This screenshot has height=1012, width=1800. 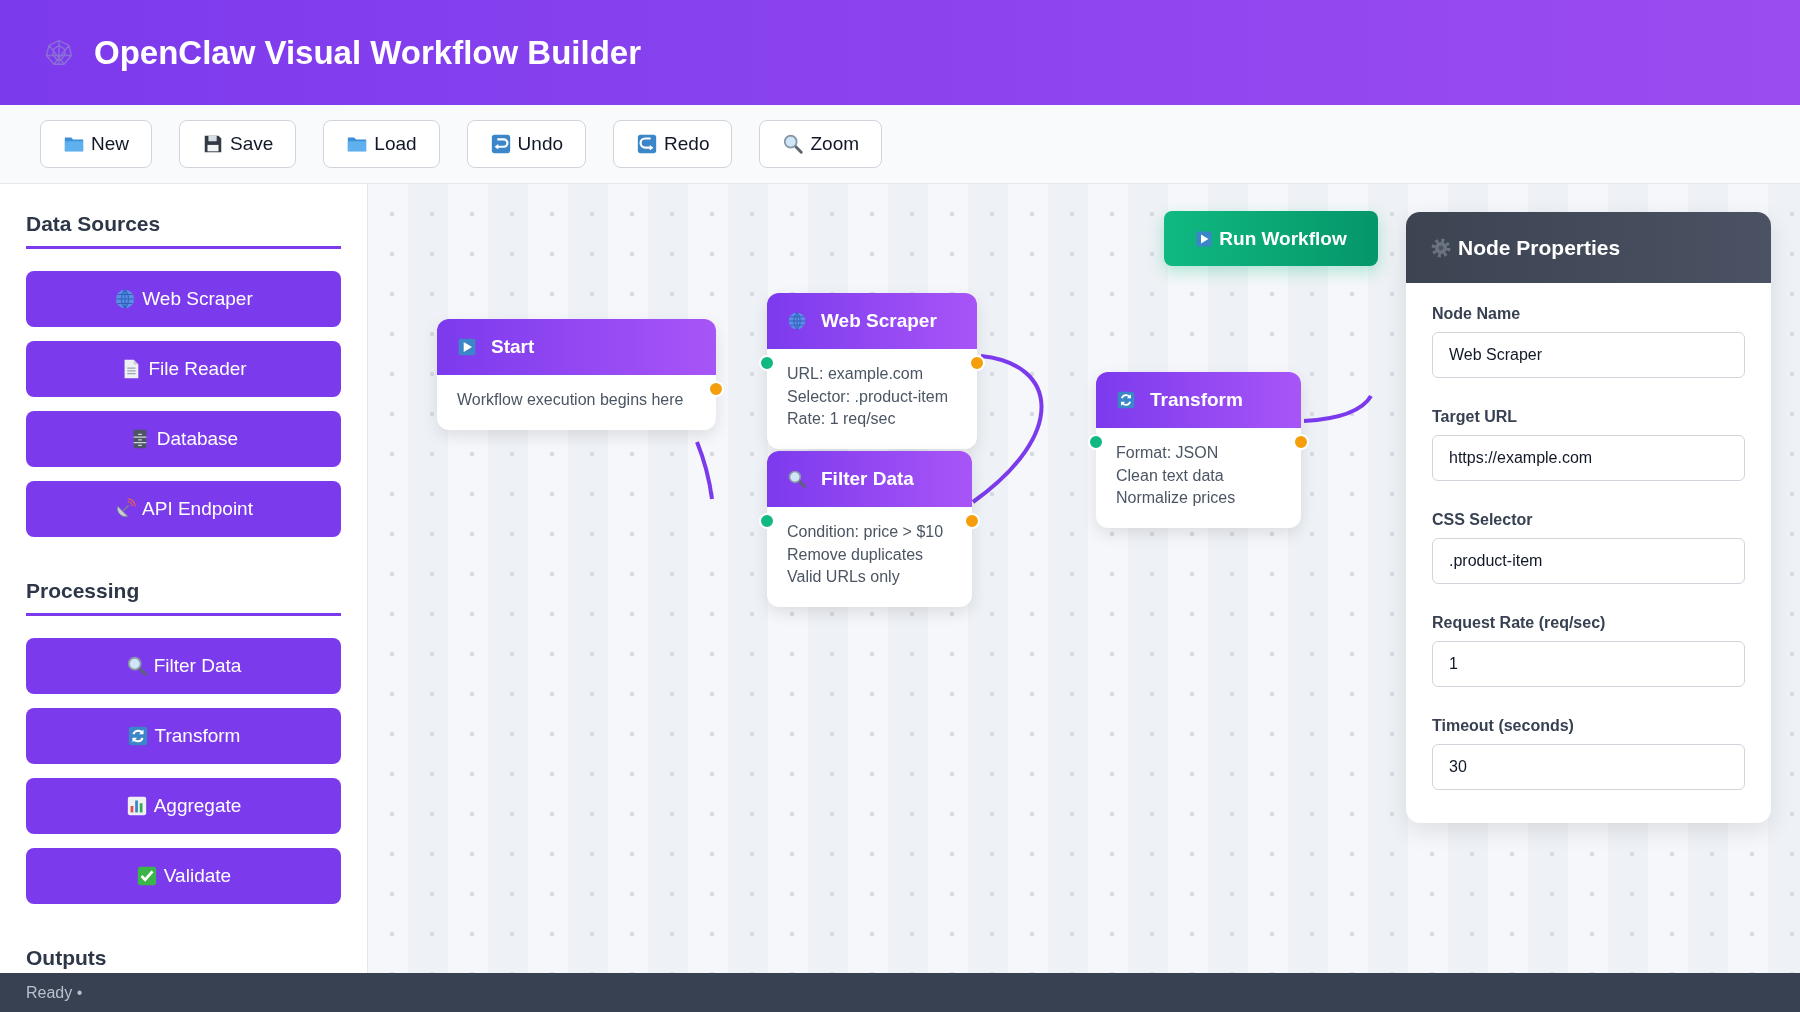 I want to click on workflow-node: Web Scraper URL: example.com Selector: .product-item Rate: 1 req/sec, so click(x=872, y=371).